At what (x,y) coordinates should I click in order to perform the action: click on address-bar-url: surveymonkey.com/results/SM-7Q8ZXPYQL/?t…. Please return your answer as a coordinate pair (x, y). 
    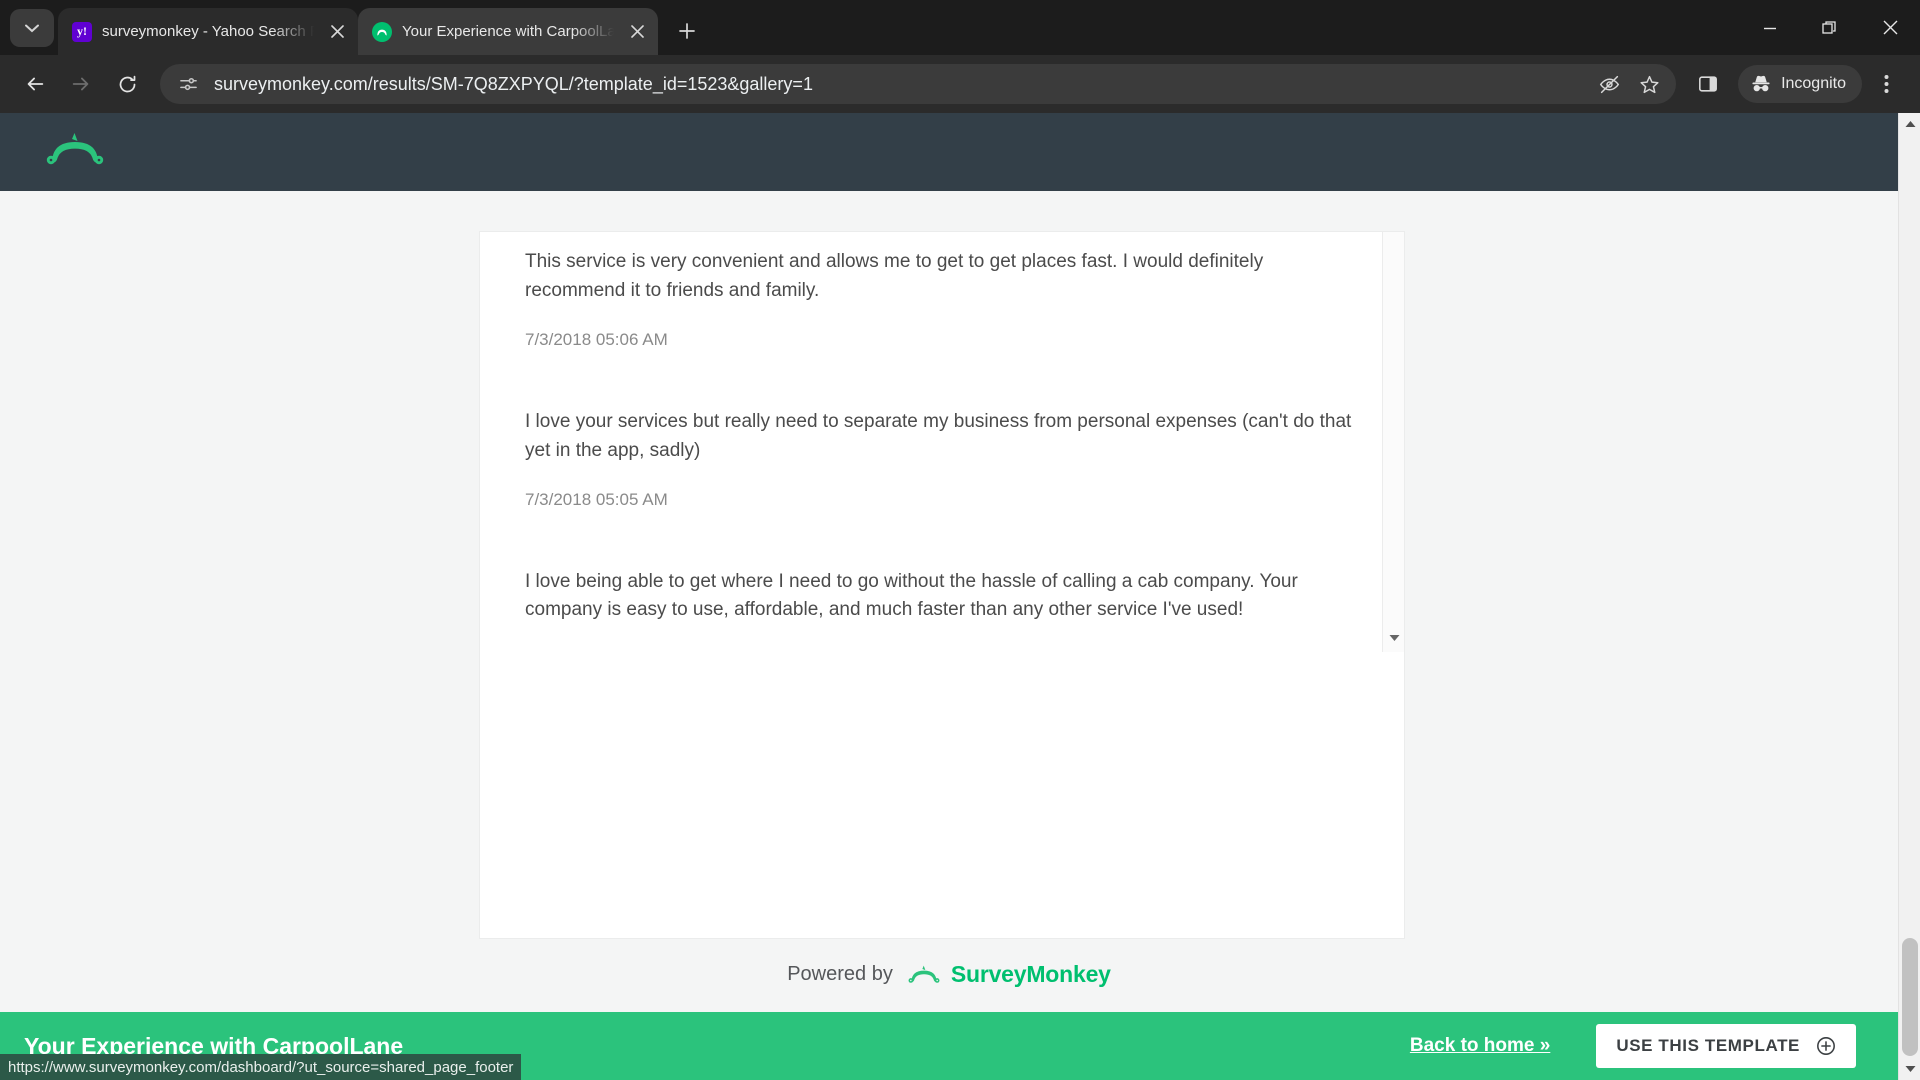
    Looking at the image, I should click on (902, 84).